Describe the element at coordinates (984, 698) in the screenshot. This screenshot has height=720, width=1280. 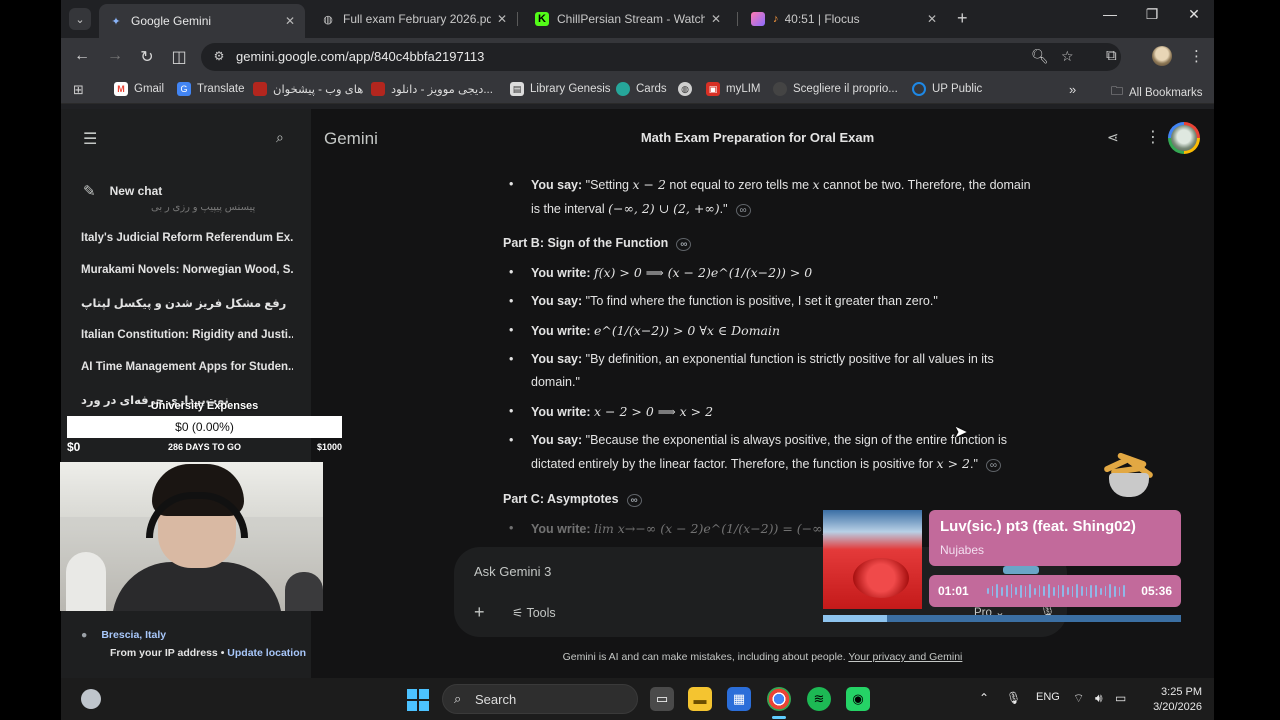
I see `chevron-up-icon: ⌃` at that location.